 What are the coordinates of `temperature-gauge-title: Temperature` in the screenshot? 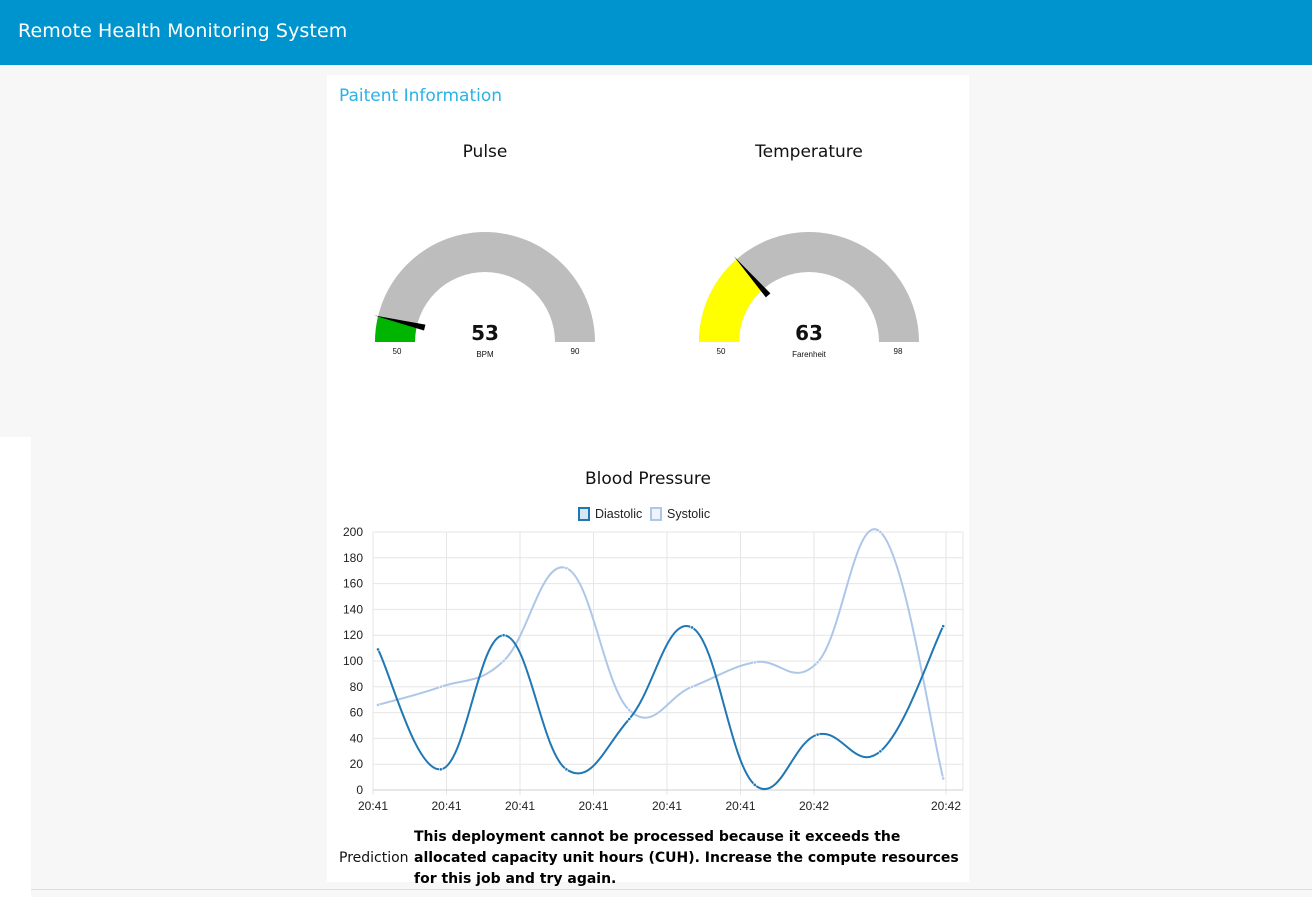 It's located at (809, 152).